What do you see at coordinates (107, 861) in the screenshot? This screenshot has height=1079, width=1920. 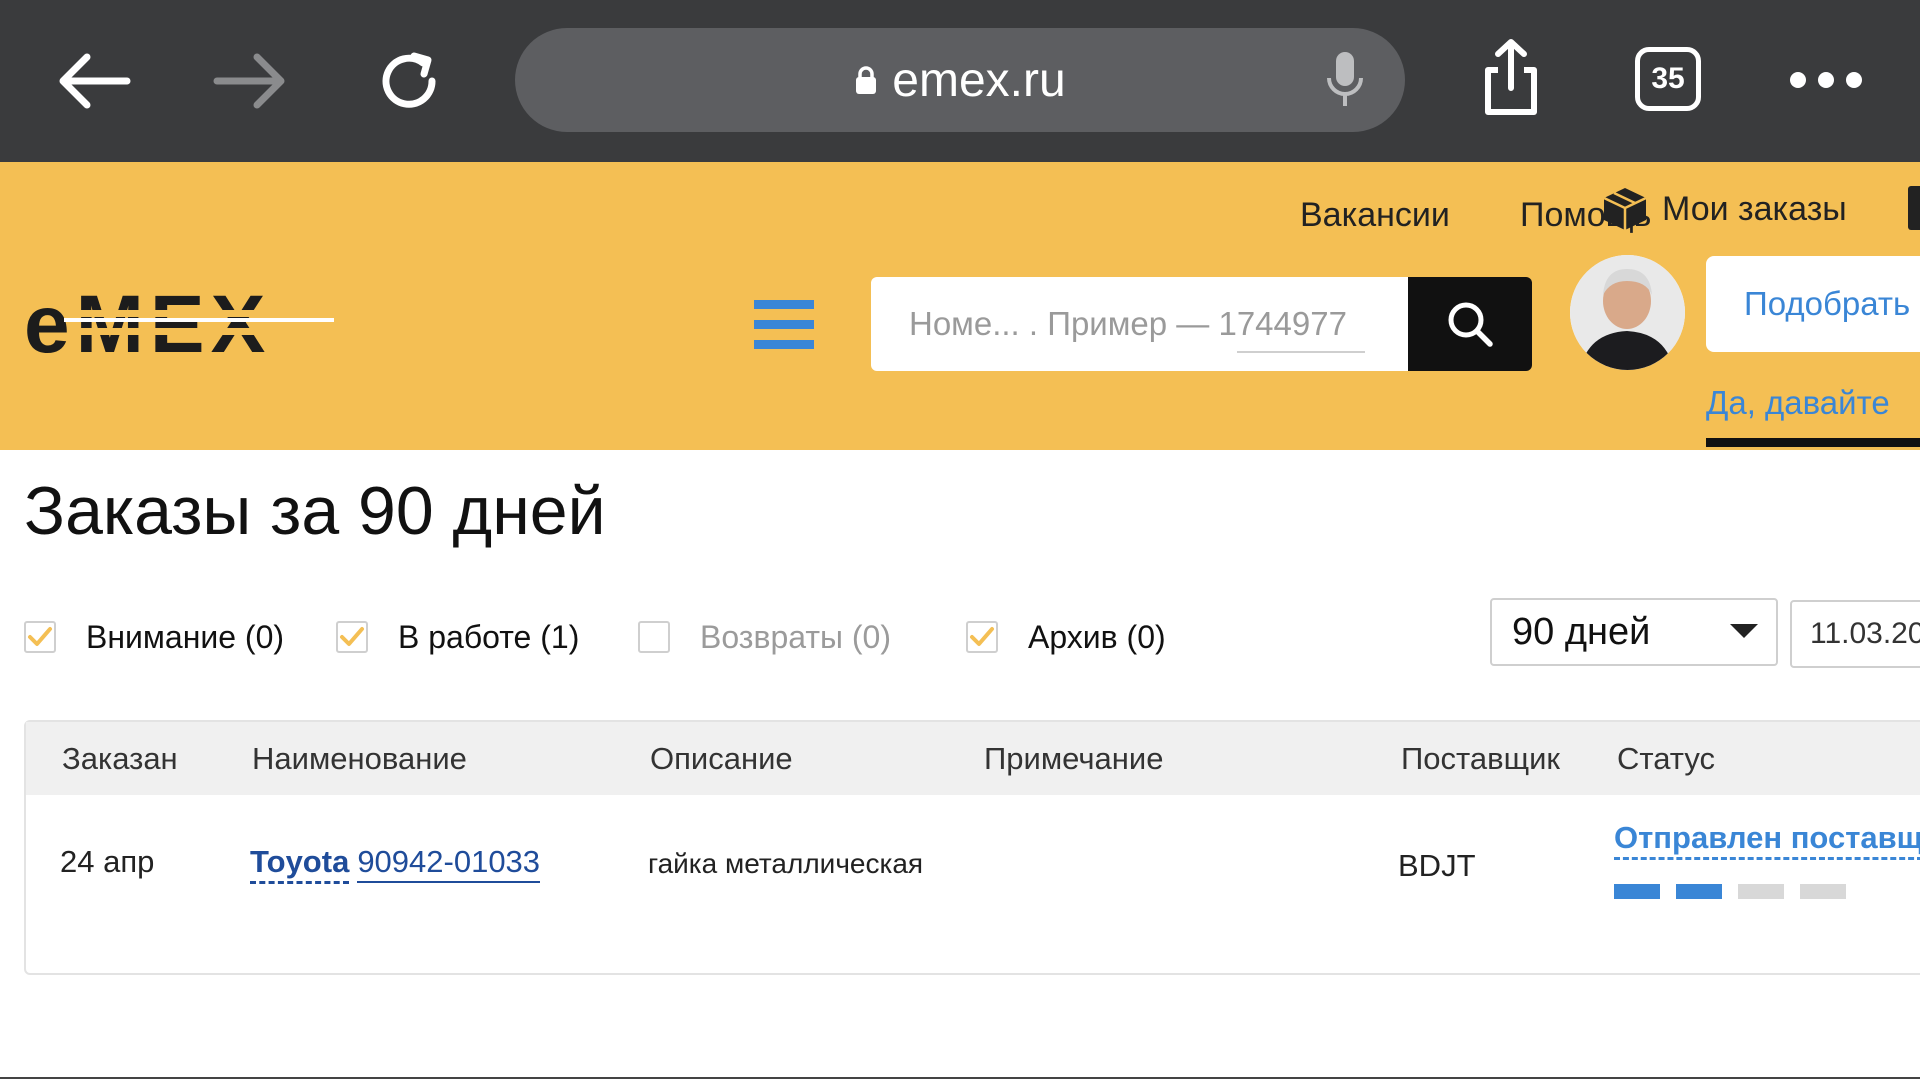 I see `cell-ordered-date: 24 апр` at bounding box center [107, 861].